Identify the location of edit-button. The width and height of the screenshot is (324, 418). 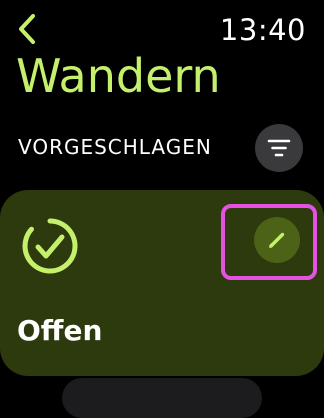
(277, 240).